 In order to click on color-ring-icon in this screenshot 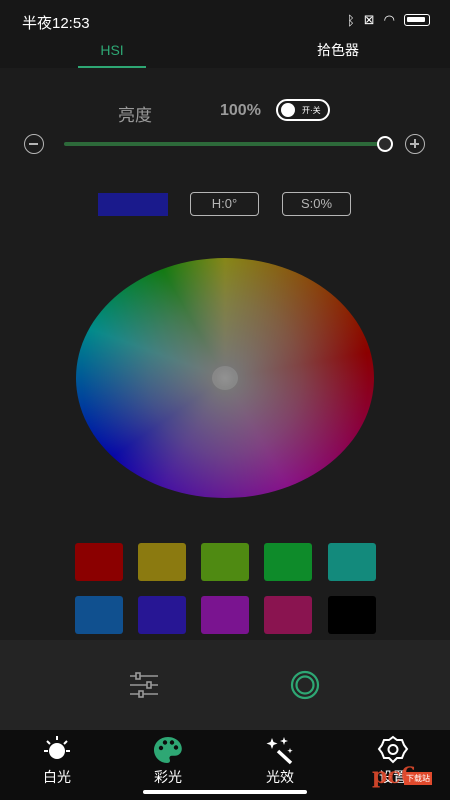, I will do `click(305, 685)`.